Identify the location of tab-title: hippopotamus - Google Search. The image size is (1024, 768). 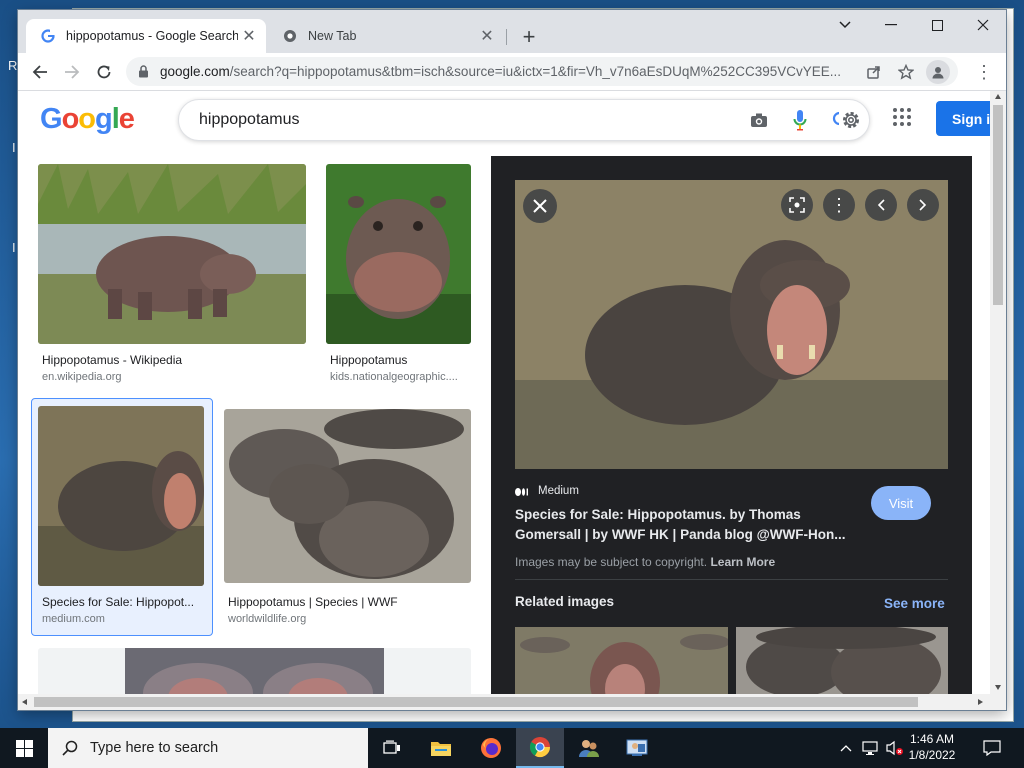
(152, 36).